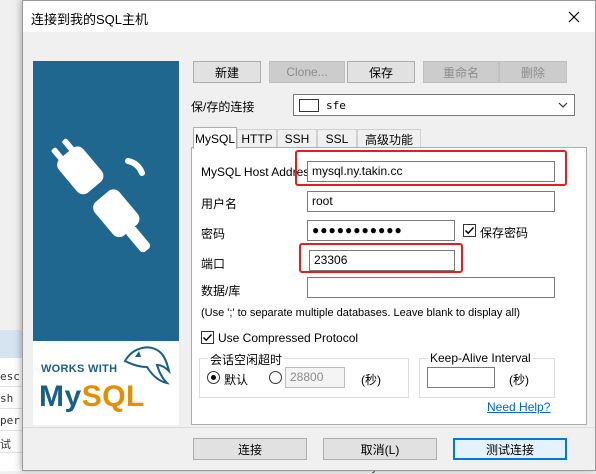 The width and height of the screenshot is (596, 474). What do you see at coordinates (101, 195) in the screenshot?
I see `plug-icon` at bounding box center [101, 195].